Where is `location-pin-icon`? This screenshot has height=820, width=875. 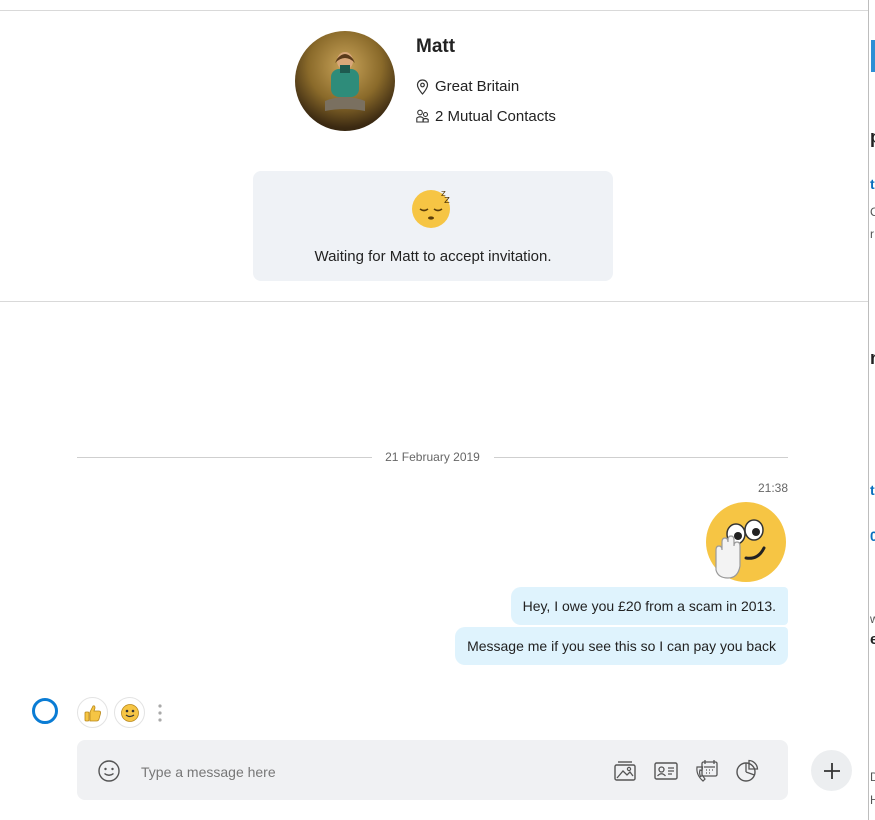 location-pin-icon is located at coordinates (422, 86).